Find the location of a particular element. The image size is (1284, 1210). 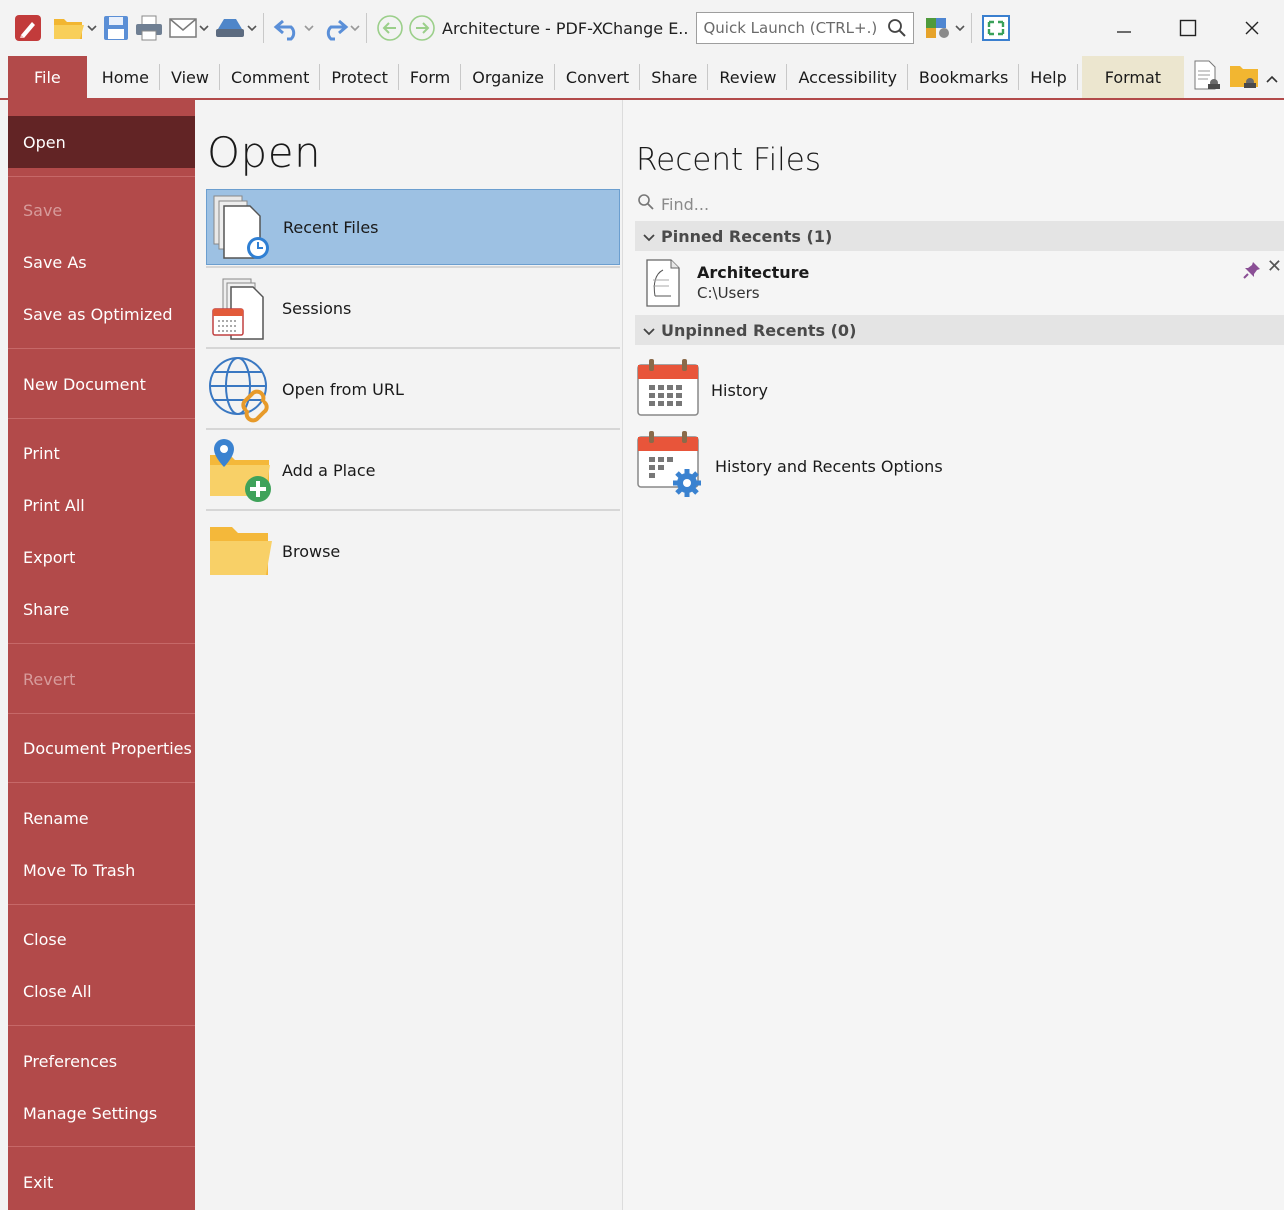

history-options-command: History and Recents Options is located at coordinates (845, 466).